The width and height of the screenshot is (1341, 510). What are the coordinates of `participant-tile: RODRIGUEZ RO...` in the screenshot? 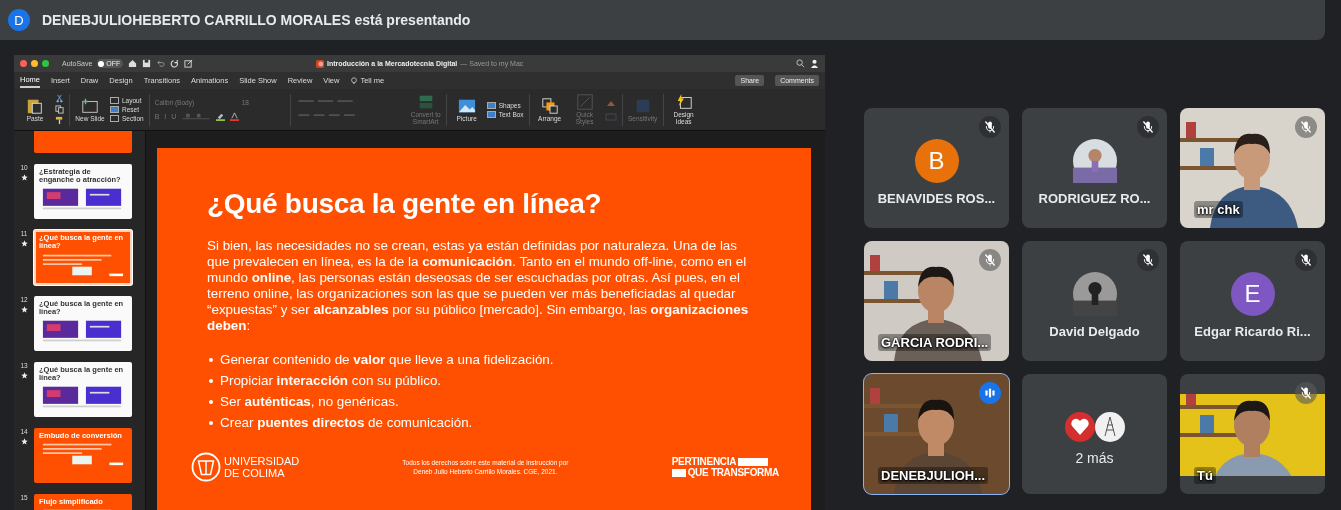 It's located at (1094, 168).